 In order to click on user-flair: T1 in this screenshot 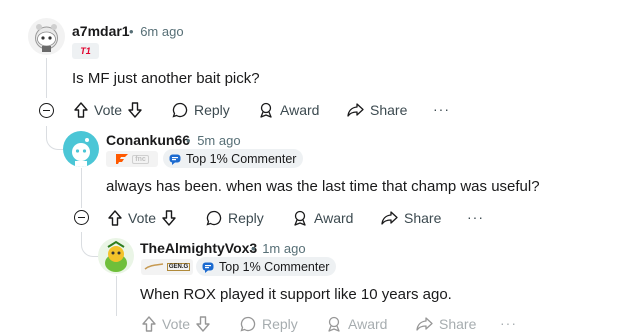, I will do `click(85, 51)`.